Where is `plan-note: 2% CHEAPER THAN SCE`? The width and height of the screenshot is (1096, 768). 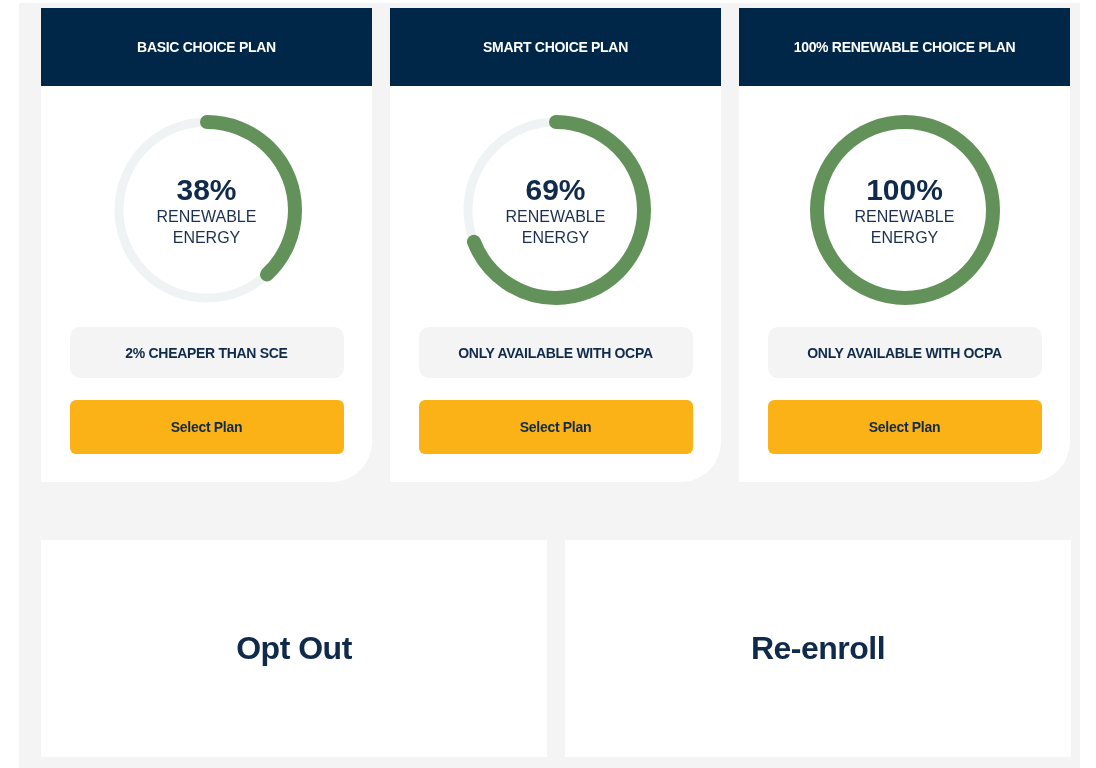 plan-note: 2% CHEAPER THAN SCE is located at coordinates (206, 352).